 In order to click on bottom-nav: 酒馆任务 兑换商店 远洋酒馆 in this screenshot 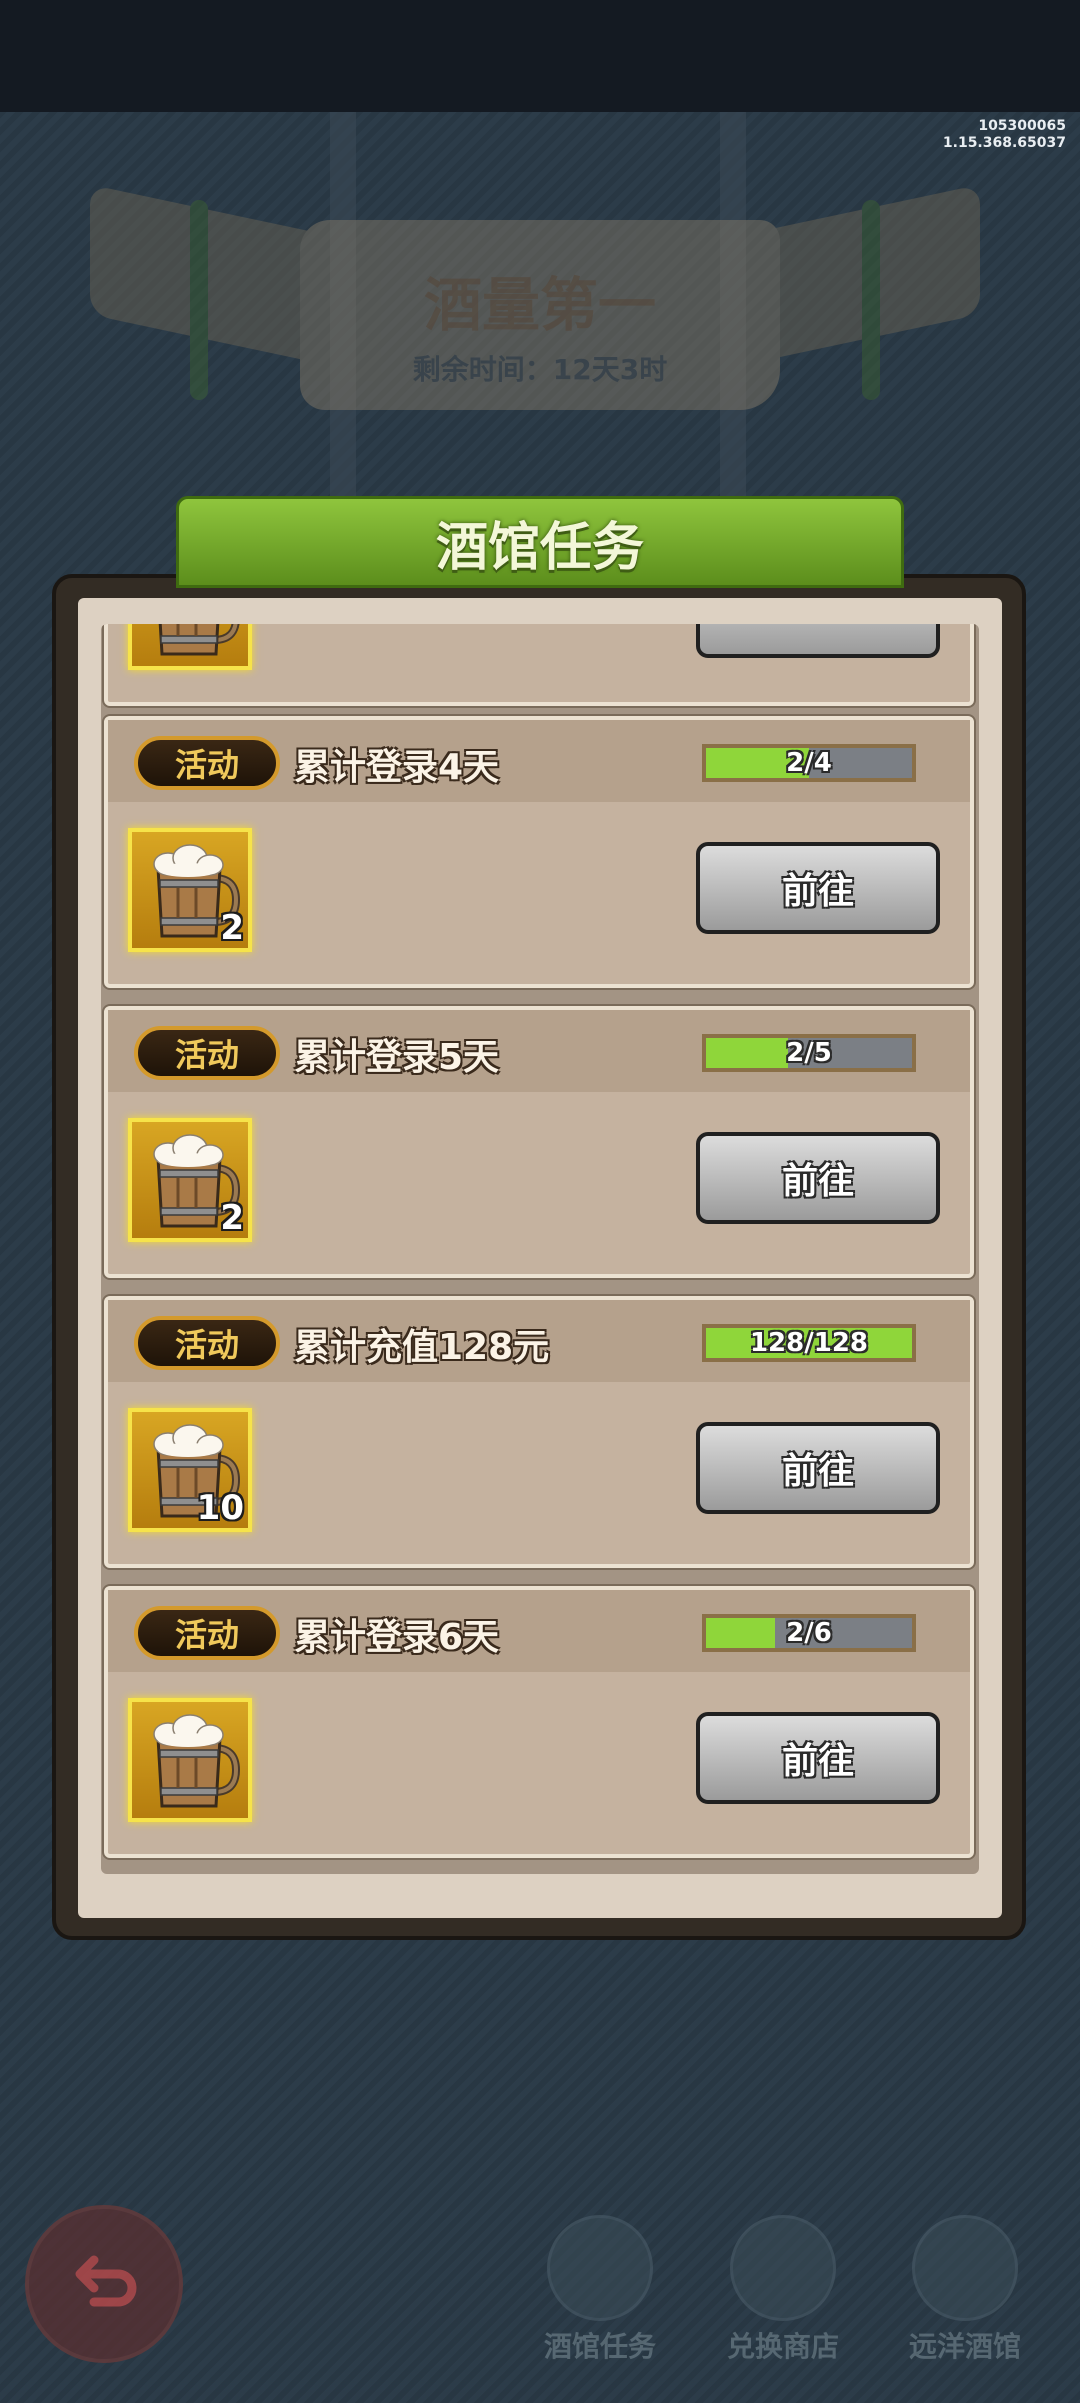, I will do `click(540, 2291)`.